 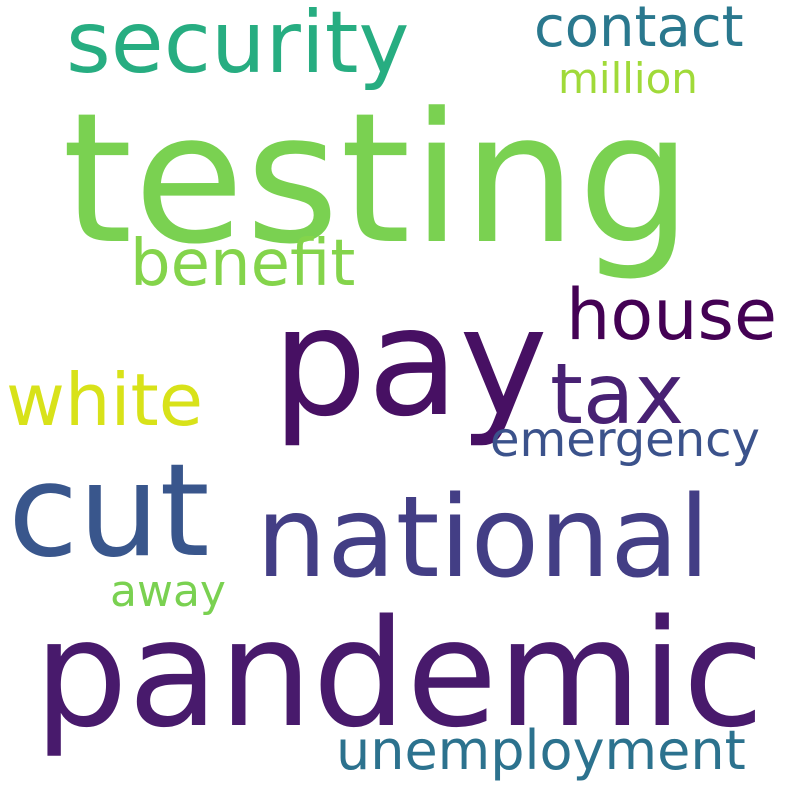 I want to click on word-security: security, so click(x=238, y=46).